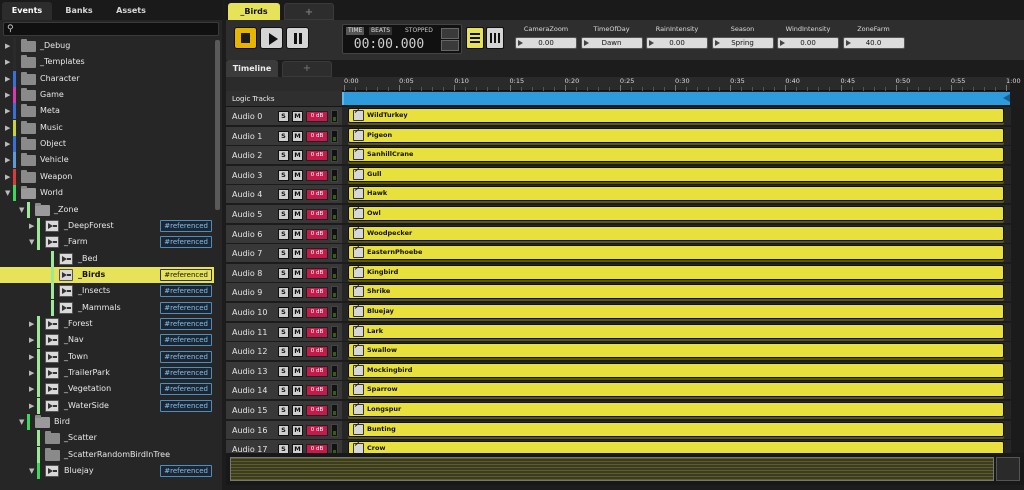 The height and width of the screenshot is (490, 1024). Describe the element at coordinates (683, 312) in the screenshot. I see `track-lane: Bluejay` at that location.